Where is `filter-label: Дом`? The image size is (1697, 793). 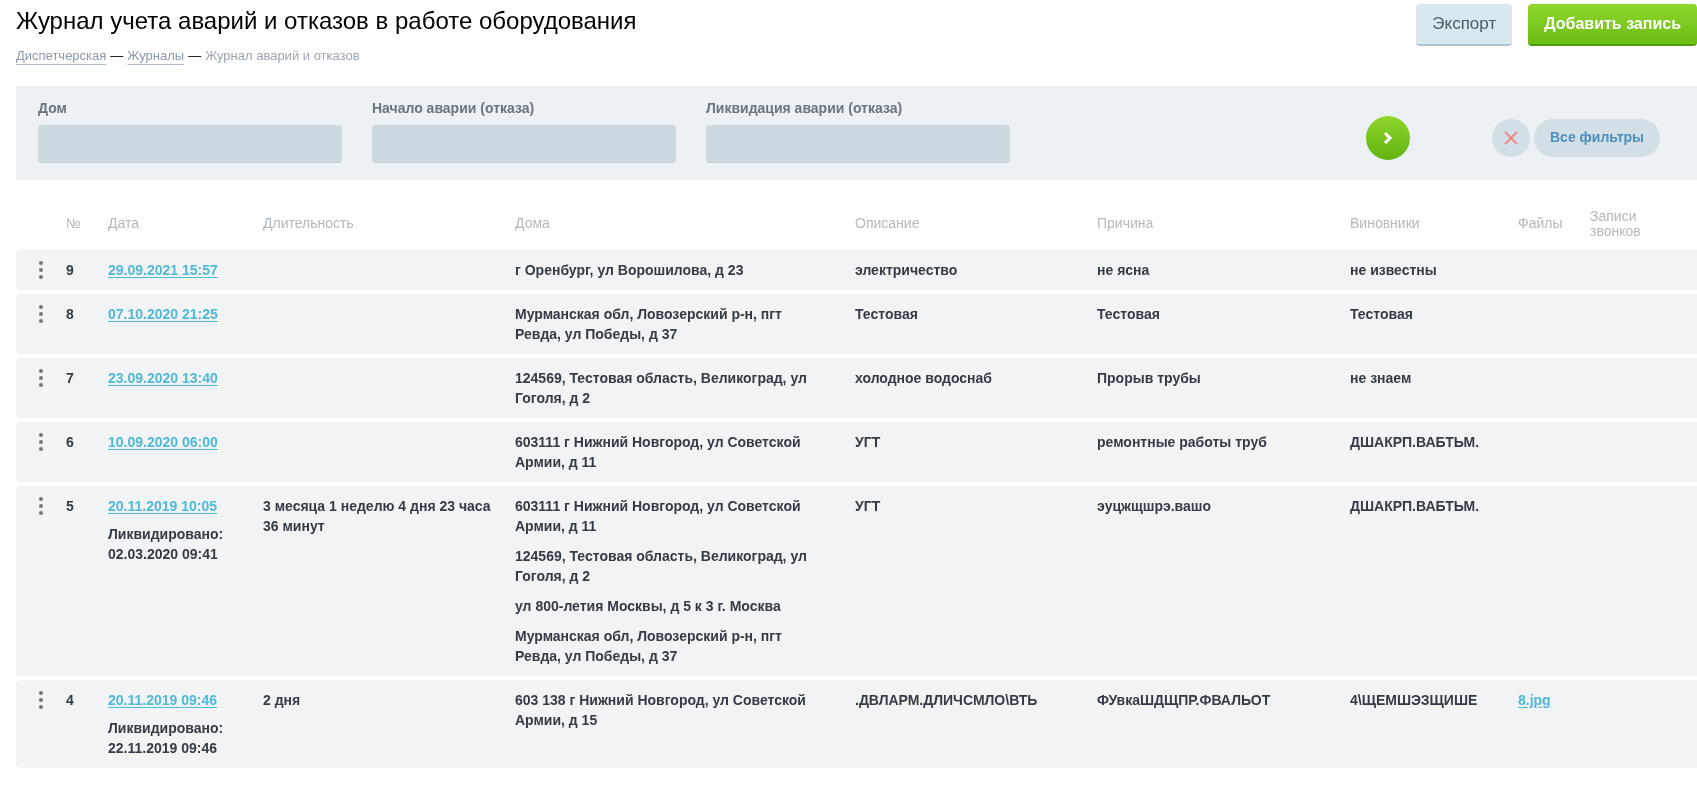
filter-label: Дом is located at coordinates (53, 108).